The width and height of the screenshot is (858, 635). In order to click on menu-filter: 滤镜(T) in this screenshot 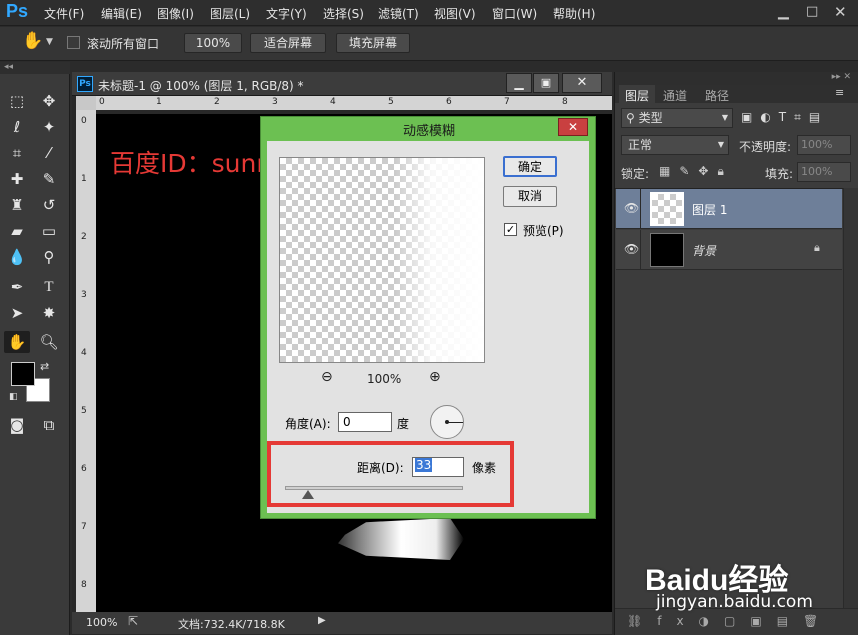, I will do `click(398, 13)`.